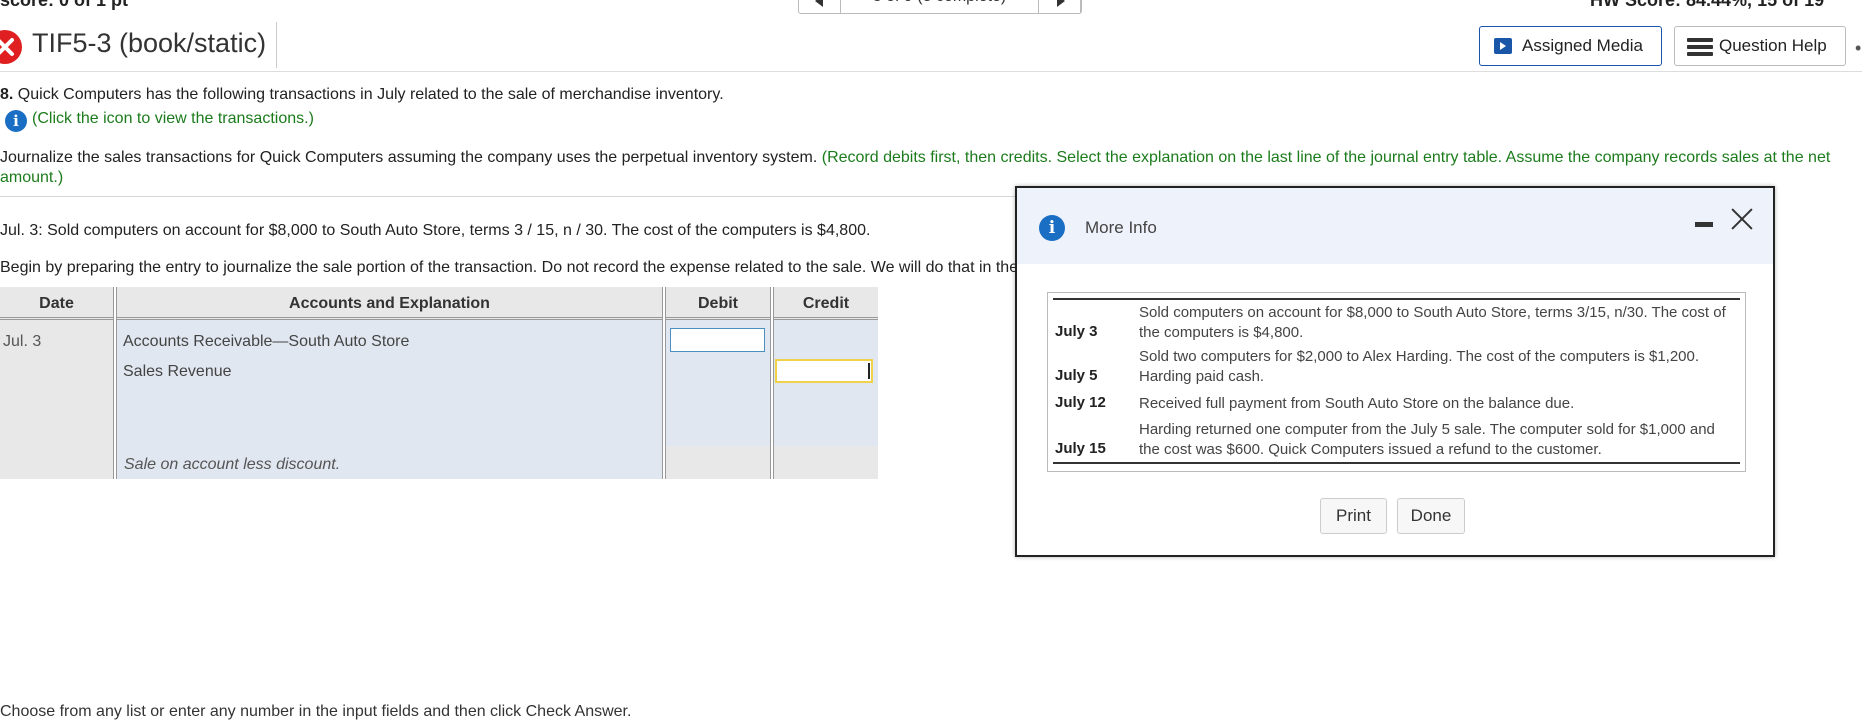  I want to click on debit-header: Debit, so click(718, 303).